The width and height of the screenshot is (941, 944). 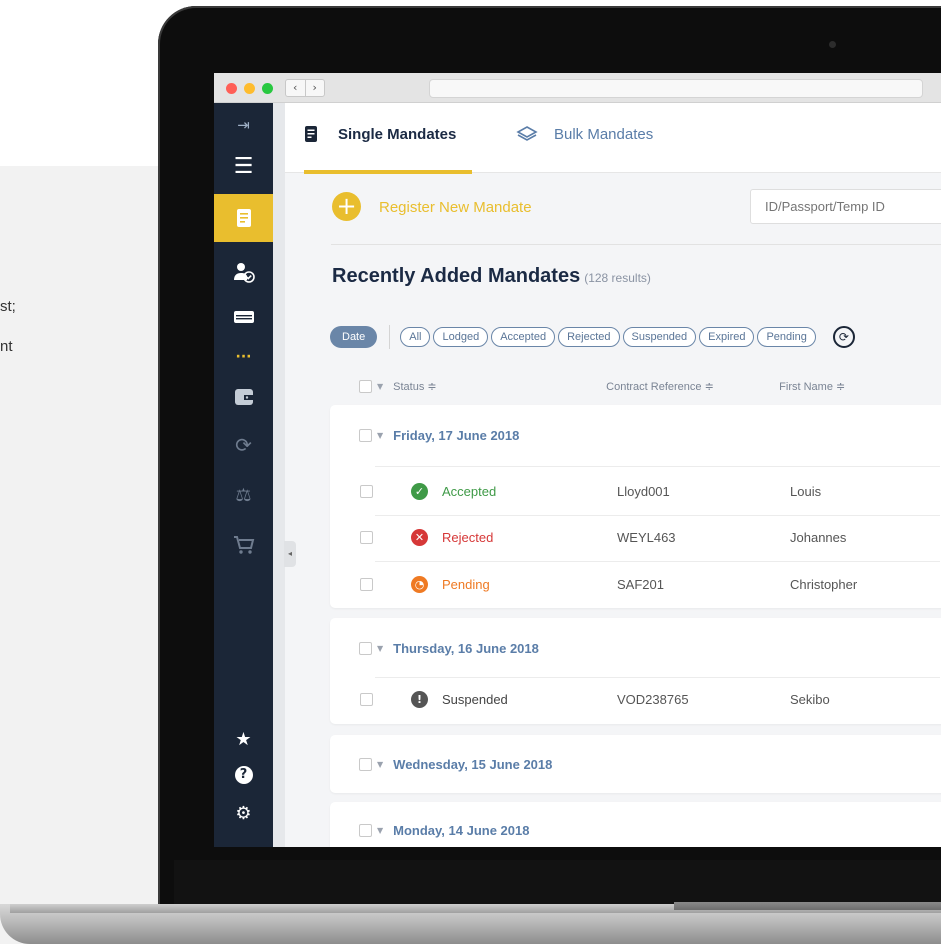 What do you see at coordinates (473, 764) in the screenshot?
I see `group-date: Wednesday, 15 June 2018` at bounding box center [473, 764].